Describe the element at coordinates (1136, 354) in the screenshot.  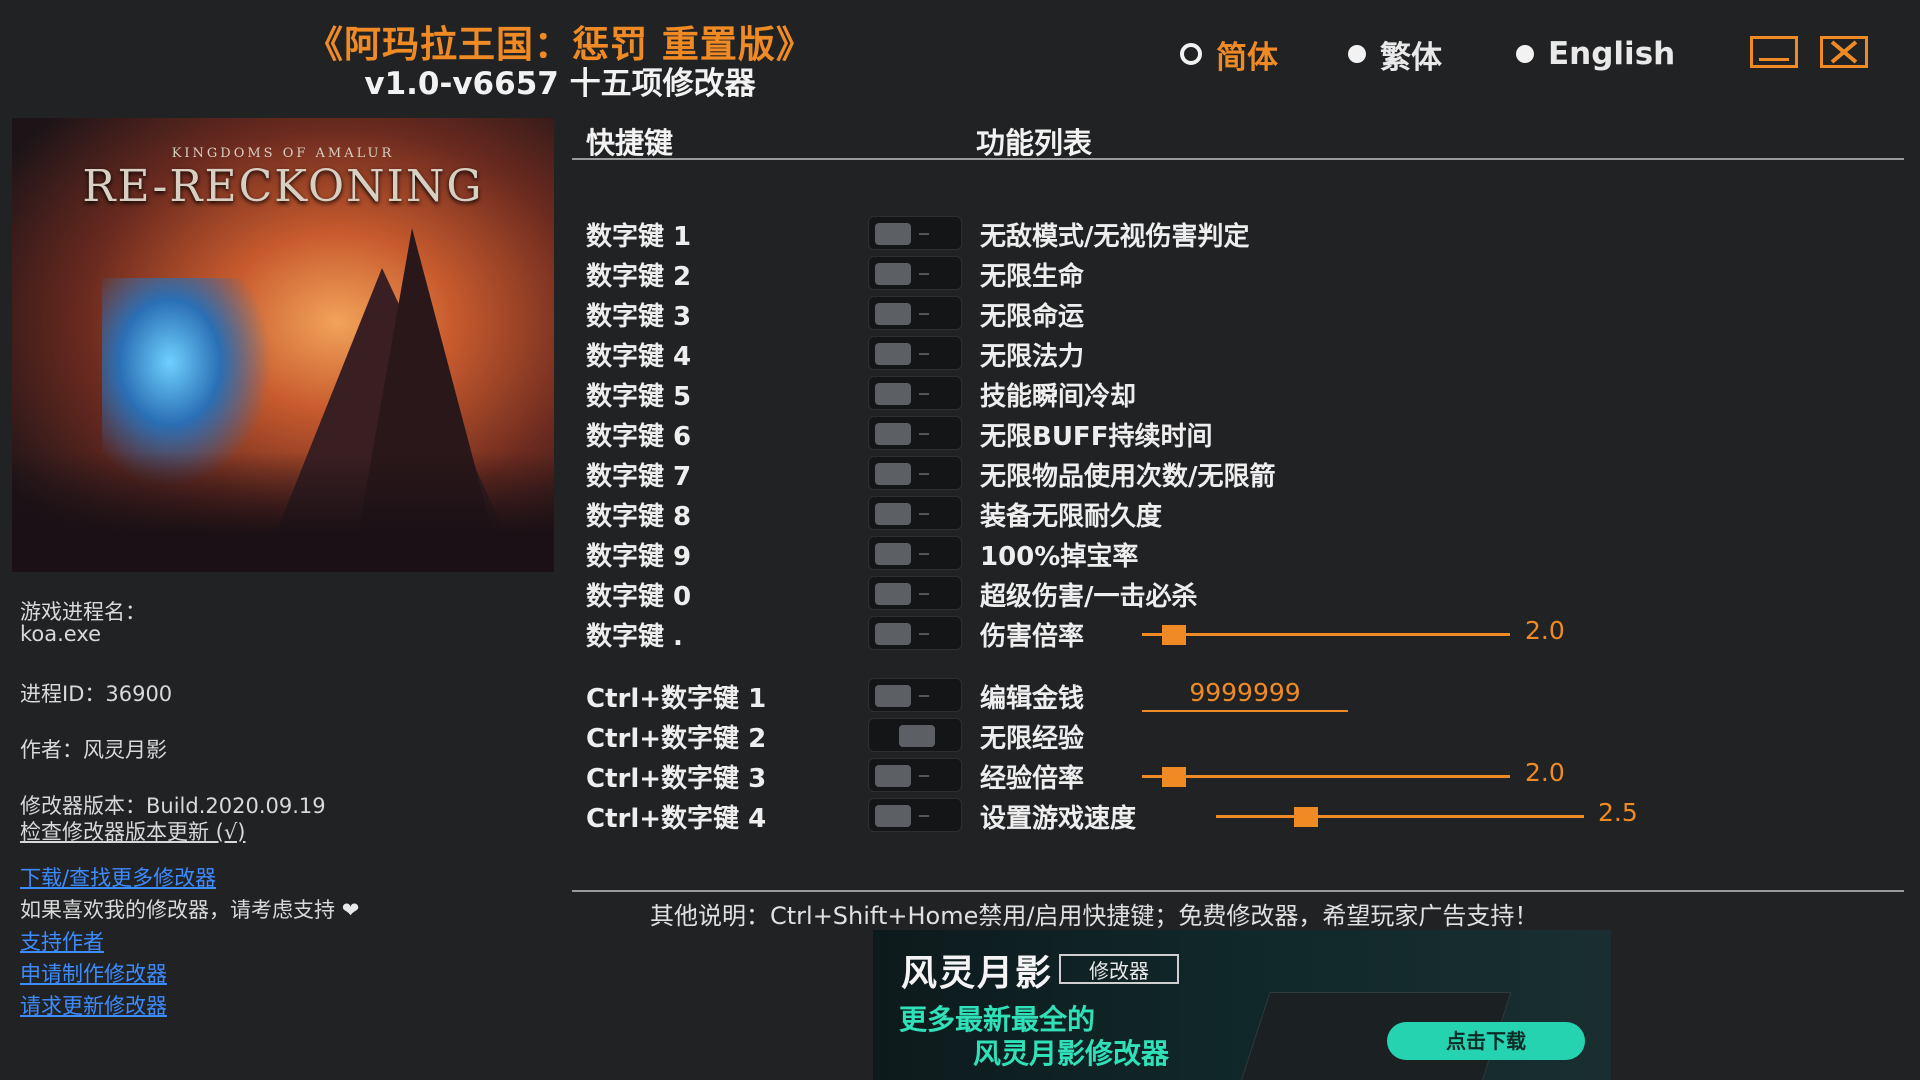
I see `cheat-row: 数字键 4 无限法力` at that location.